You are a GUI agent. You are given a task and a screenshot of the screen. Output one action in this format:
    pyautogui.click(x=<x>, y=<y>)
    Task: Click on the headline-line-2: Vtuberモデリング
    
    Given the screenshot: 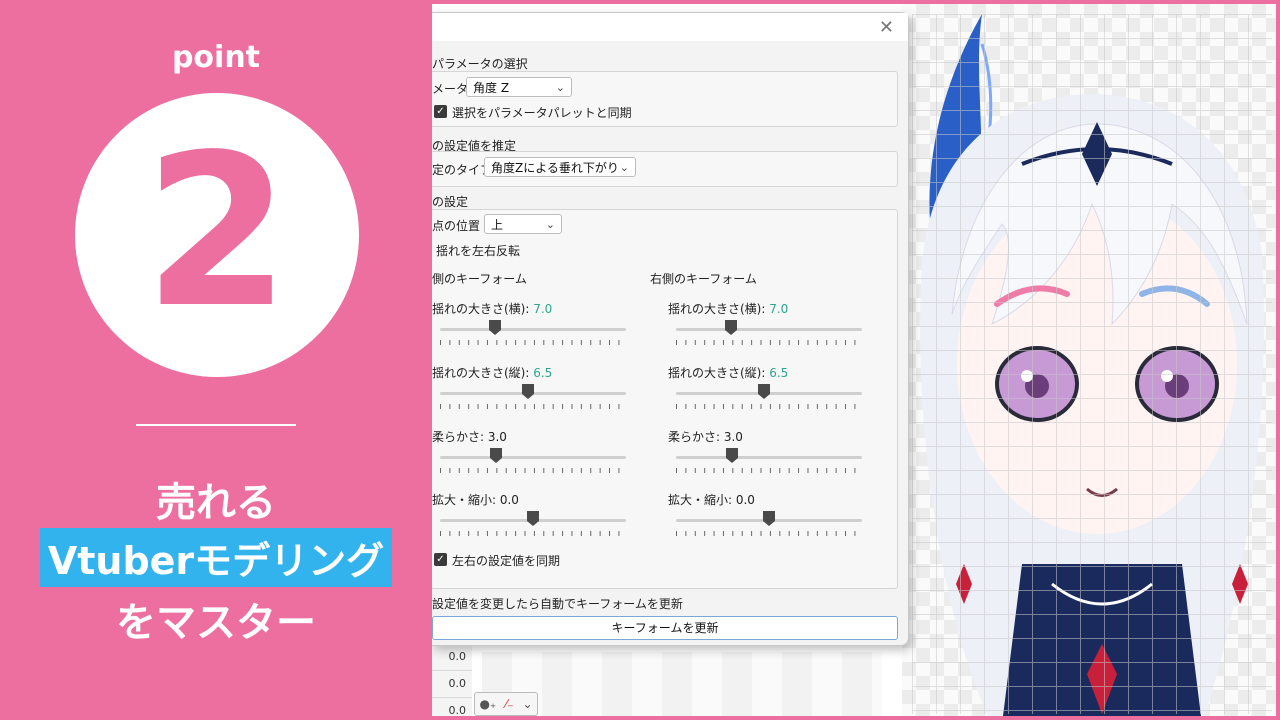 What is the action you would take?
    pyautogui.click(x=216, y=557)
    